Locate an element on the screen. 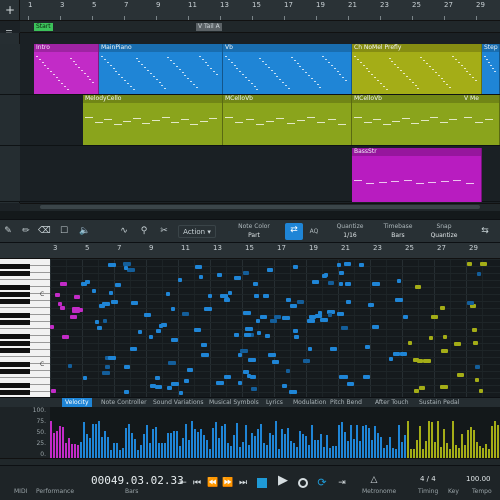  controller-tab-pitch-bend: Pitch Bend is located at coordinates (346, 402).